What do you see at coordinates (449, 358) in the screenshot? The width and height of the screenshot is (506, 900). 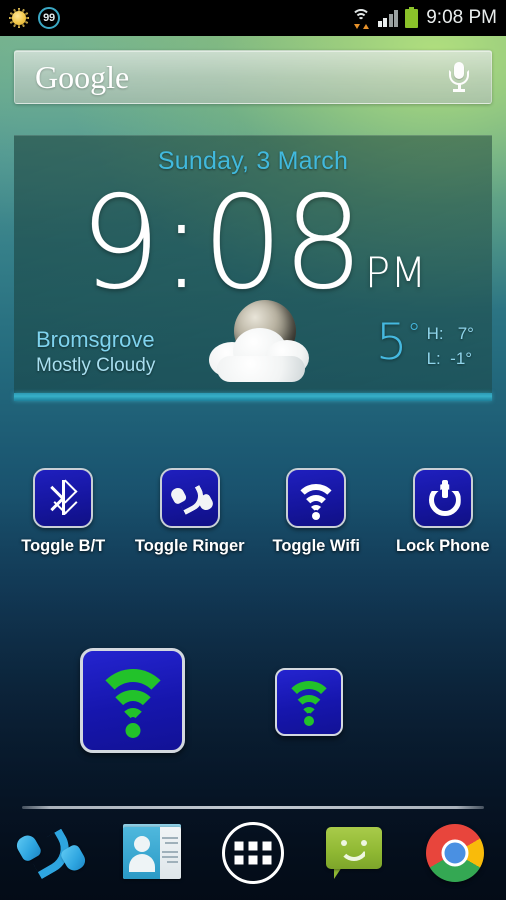 I see `weather-low: L: -1°` at bounding box center [449, 358].